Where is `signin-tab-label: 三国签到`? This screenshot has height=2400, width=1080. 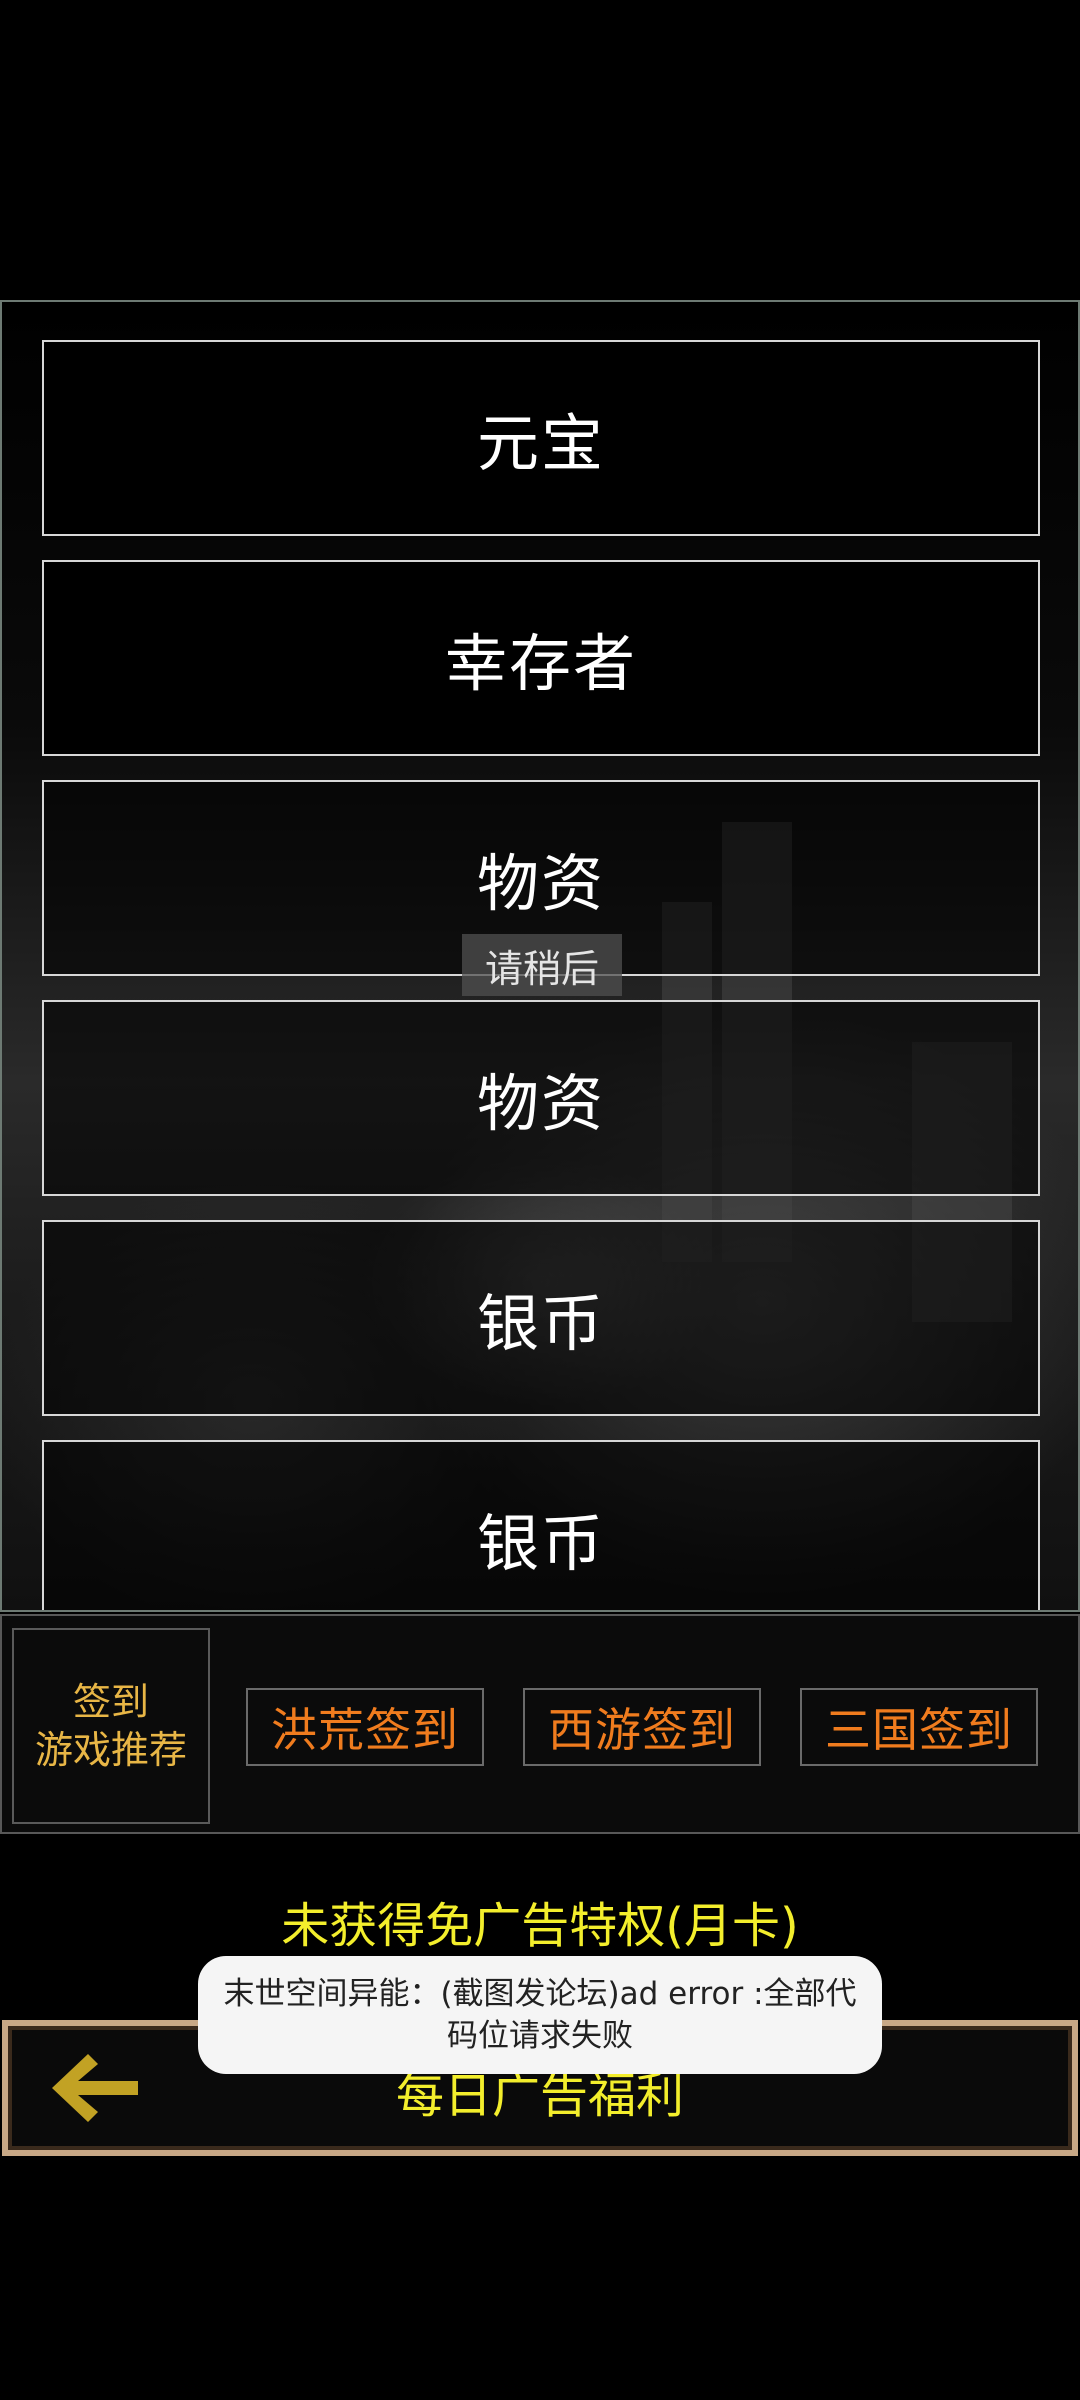
signin-tab-label: 三国签到 is located at coordinates (919, 1730).